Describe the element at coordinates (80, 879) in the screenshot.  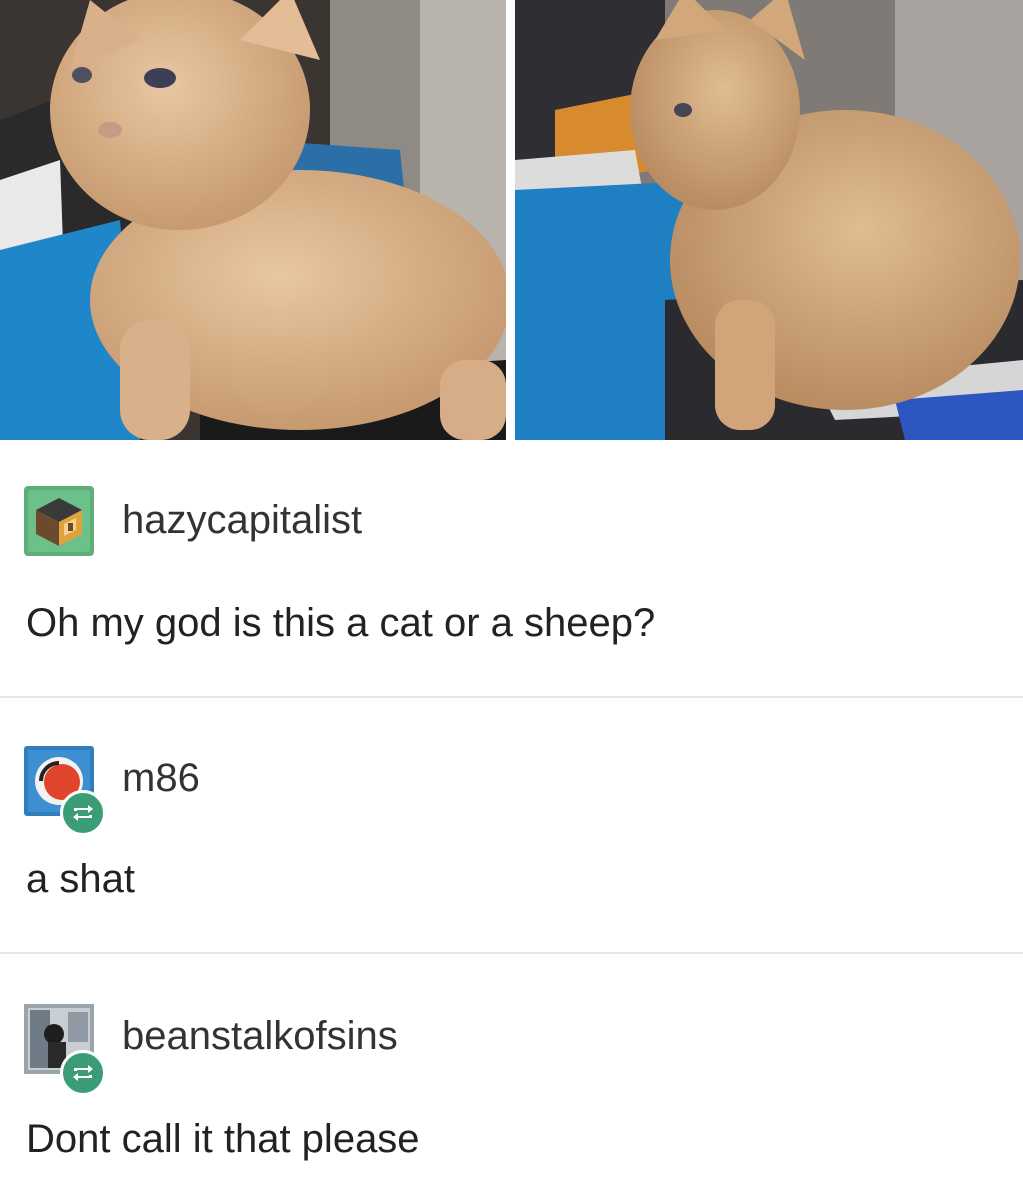
I see `post-text: a shat` at that location.